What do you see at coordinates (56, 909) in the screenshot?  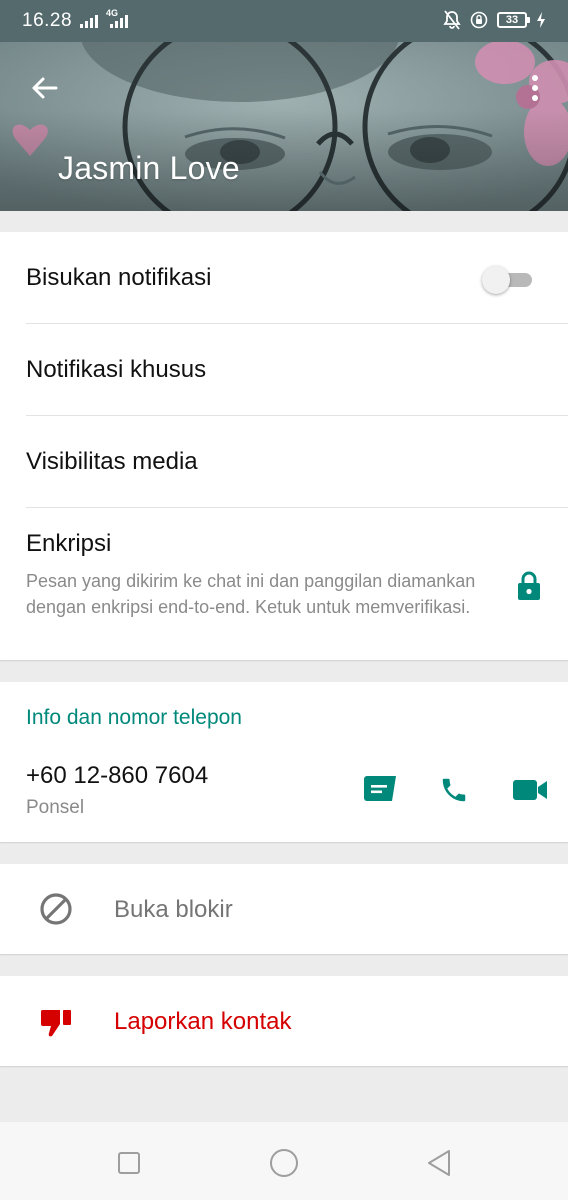 I see `block-icon` at bounding box center [56, 909].